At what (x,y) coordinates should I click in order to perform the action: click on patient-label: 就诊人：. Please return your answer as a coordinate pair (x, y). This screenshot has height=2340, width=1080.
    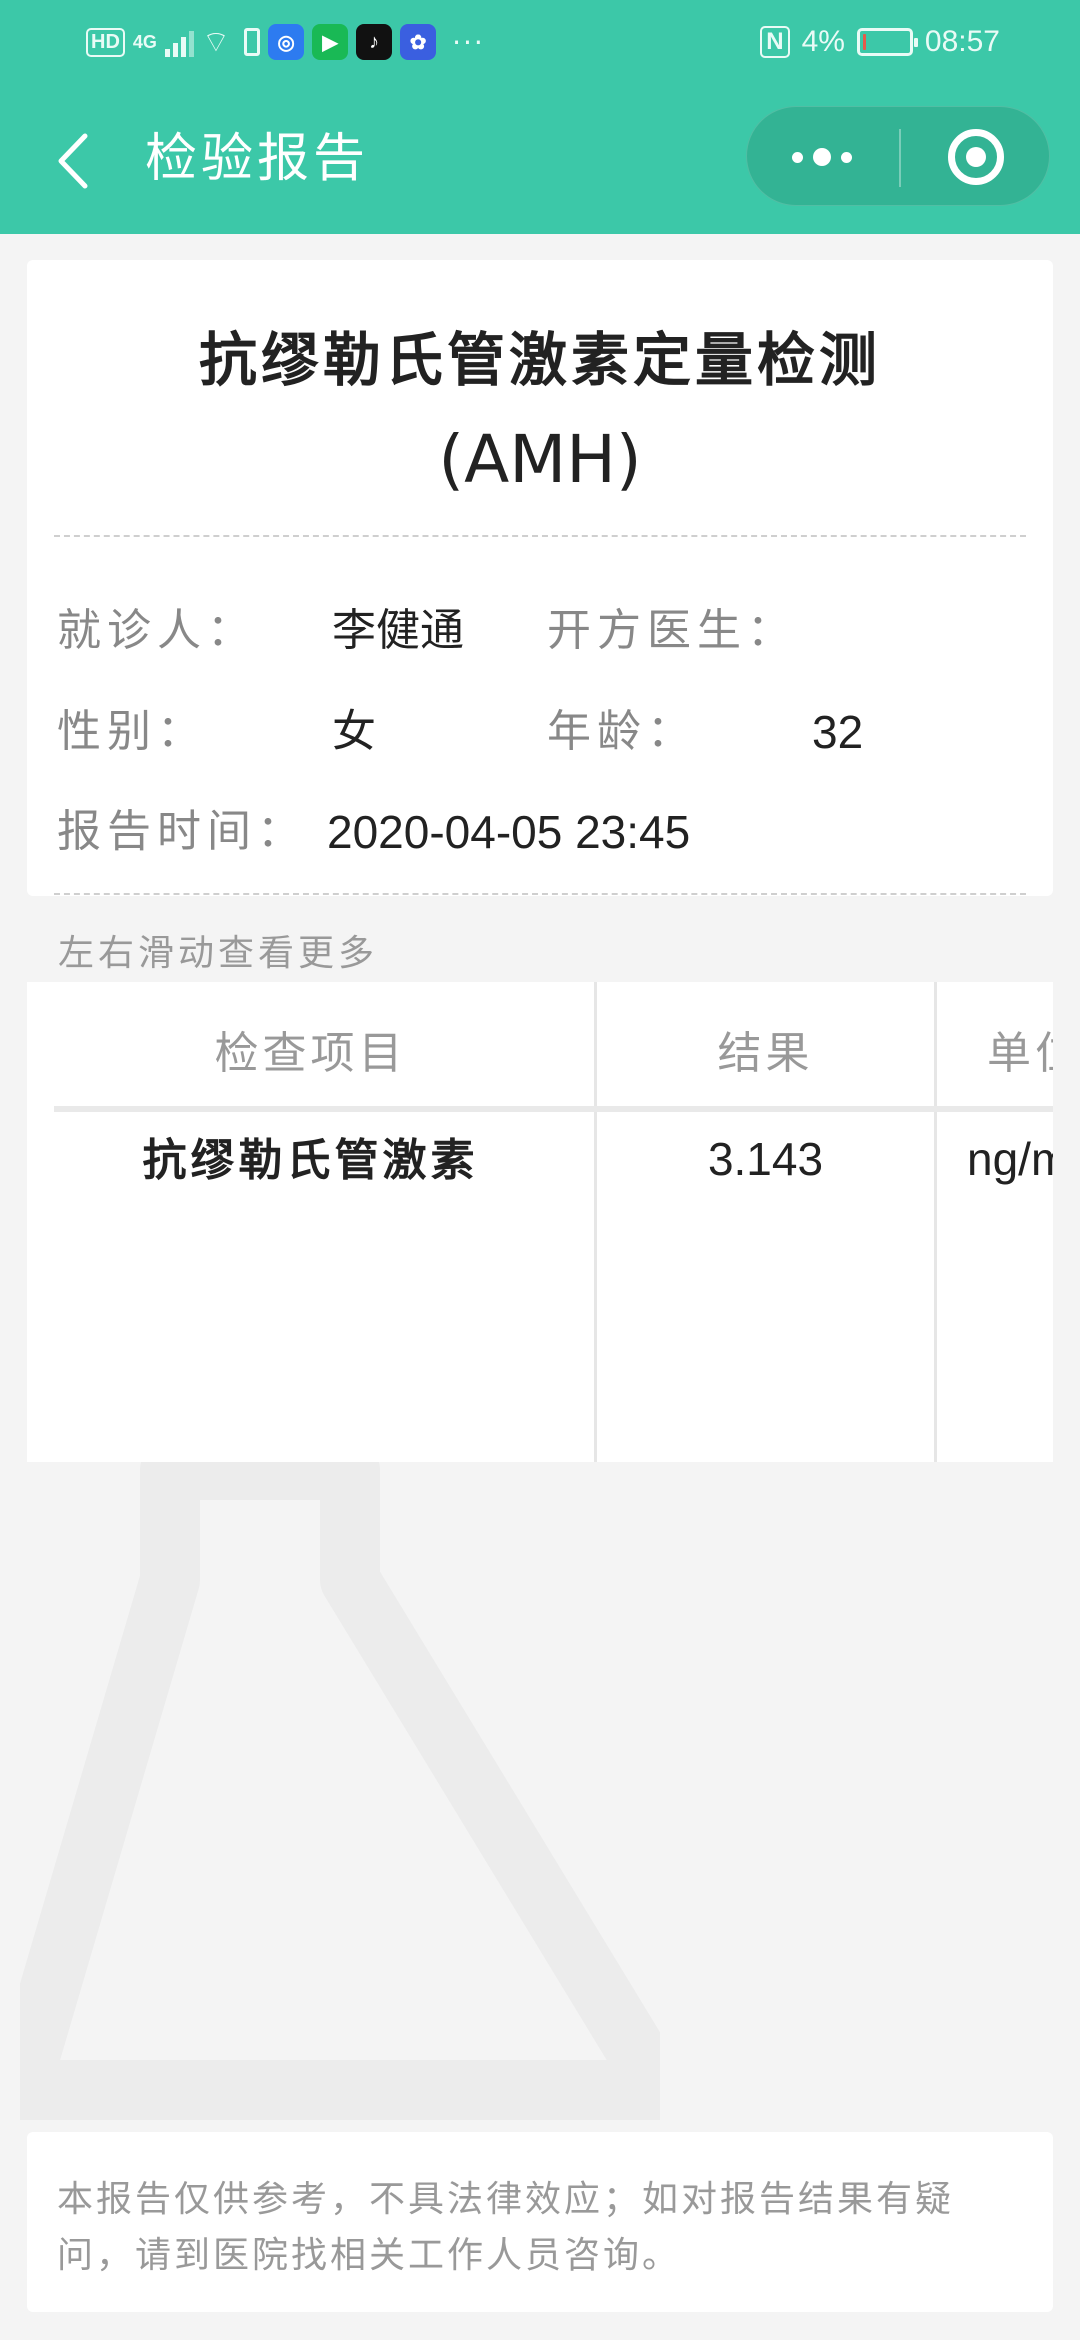
    Looking at the image, I should click on (157, 630).